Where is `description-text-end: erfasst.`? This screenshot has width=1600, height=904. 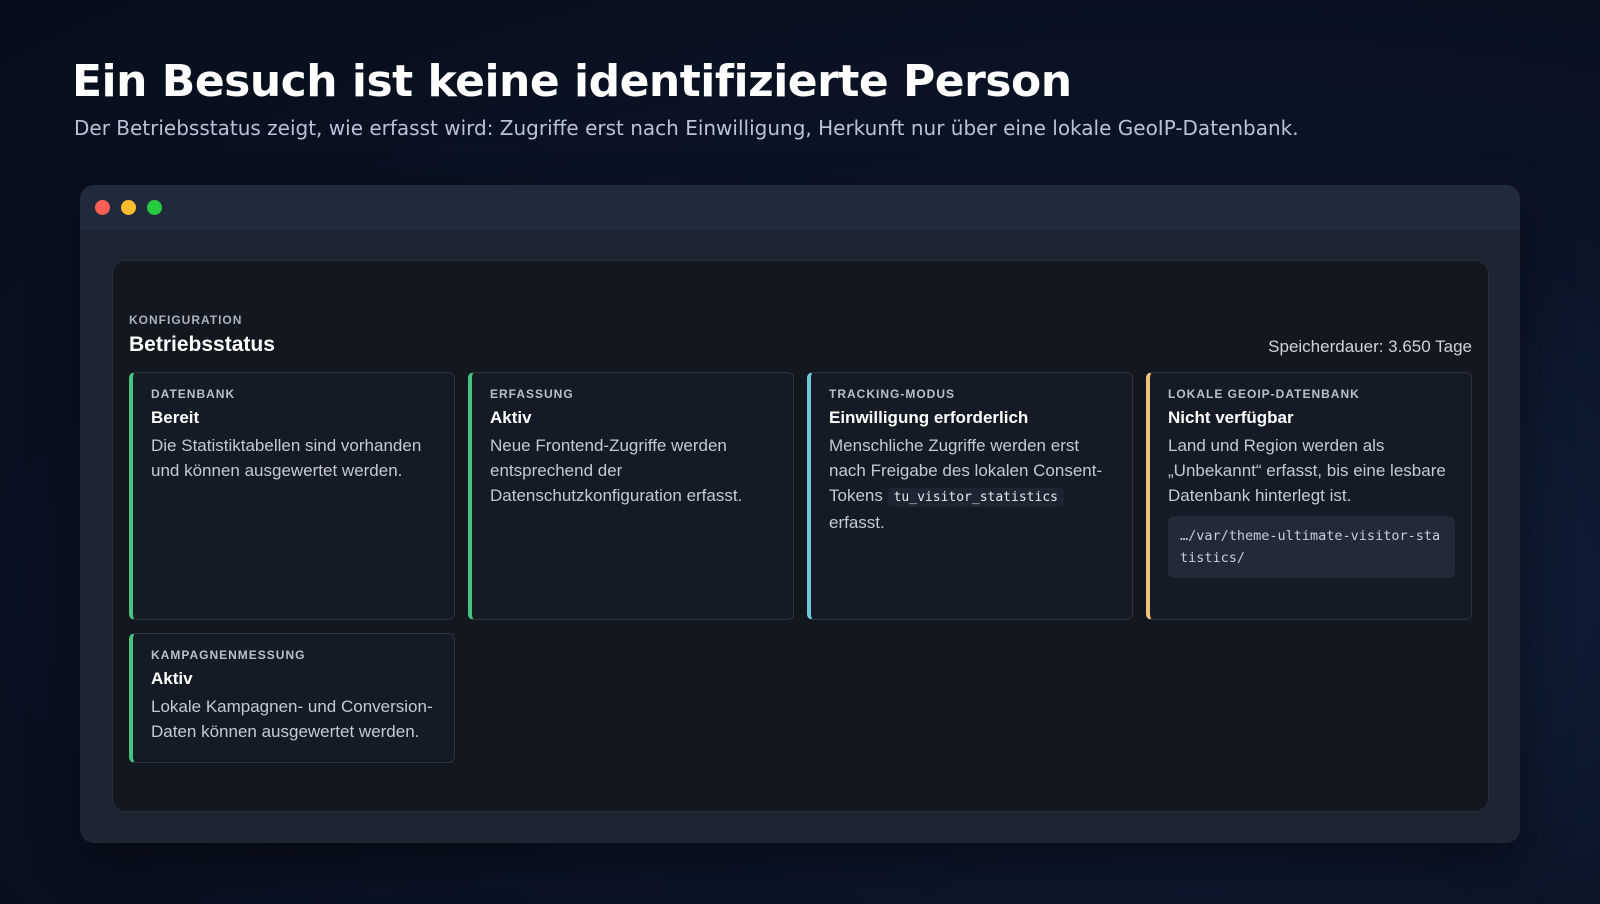 description-text-end: erfasst. is located at coordinates (857, 522).